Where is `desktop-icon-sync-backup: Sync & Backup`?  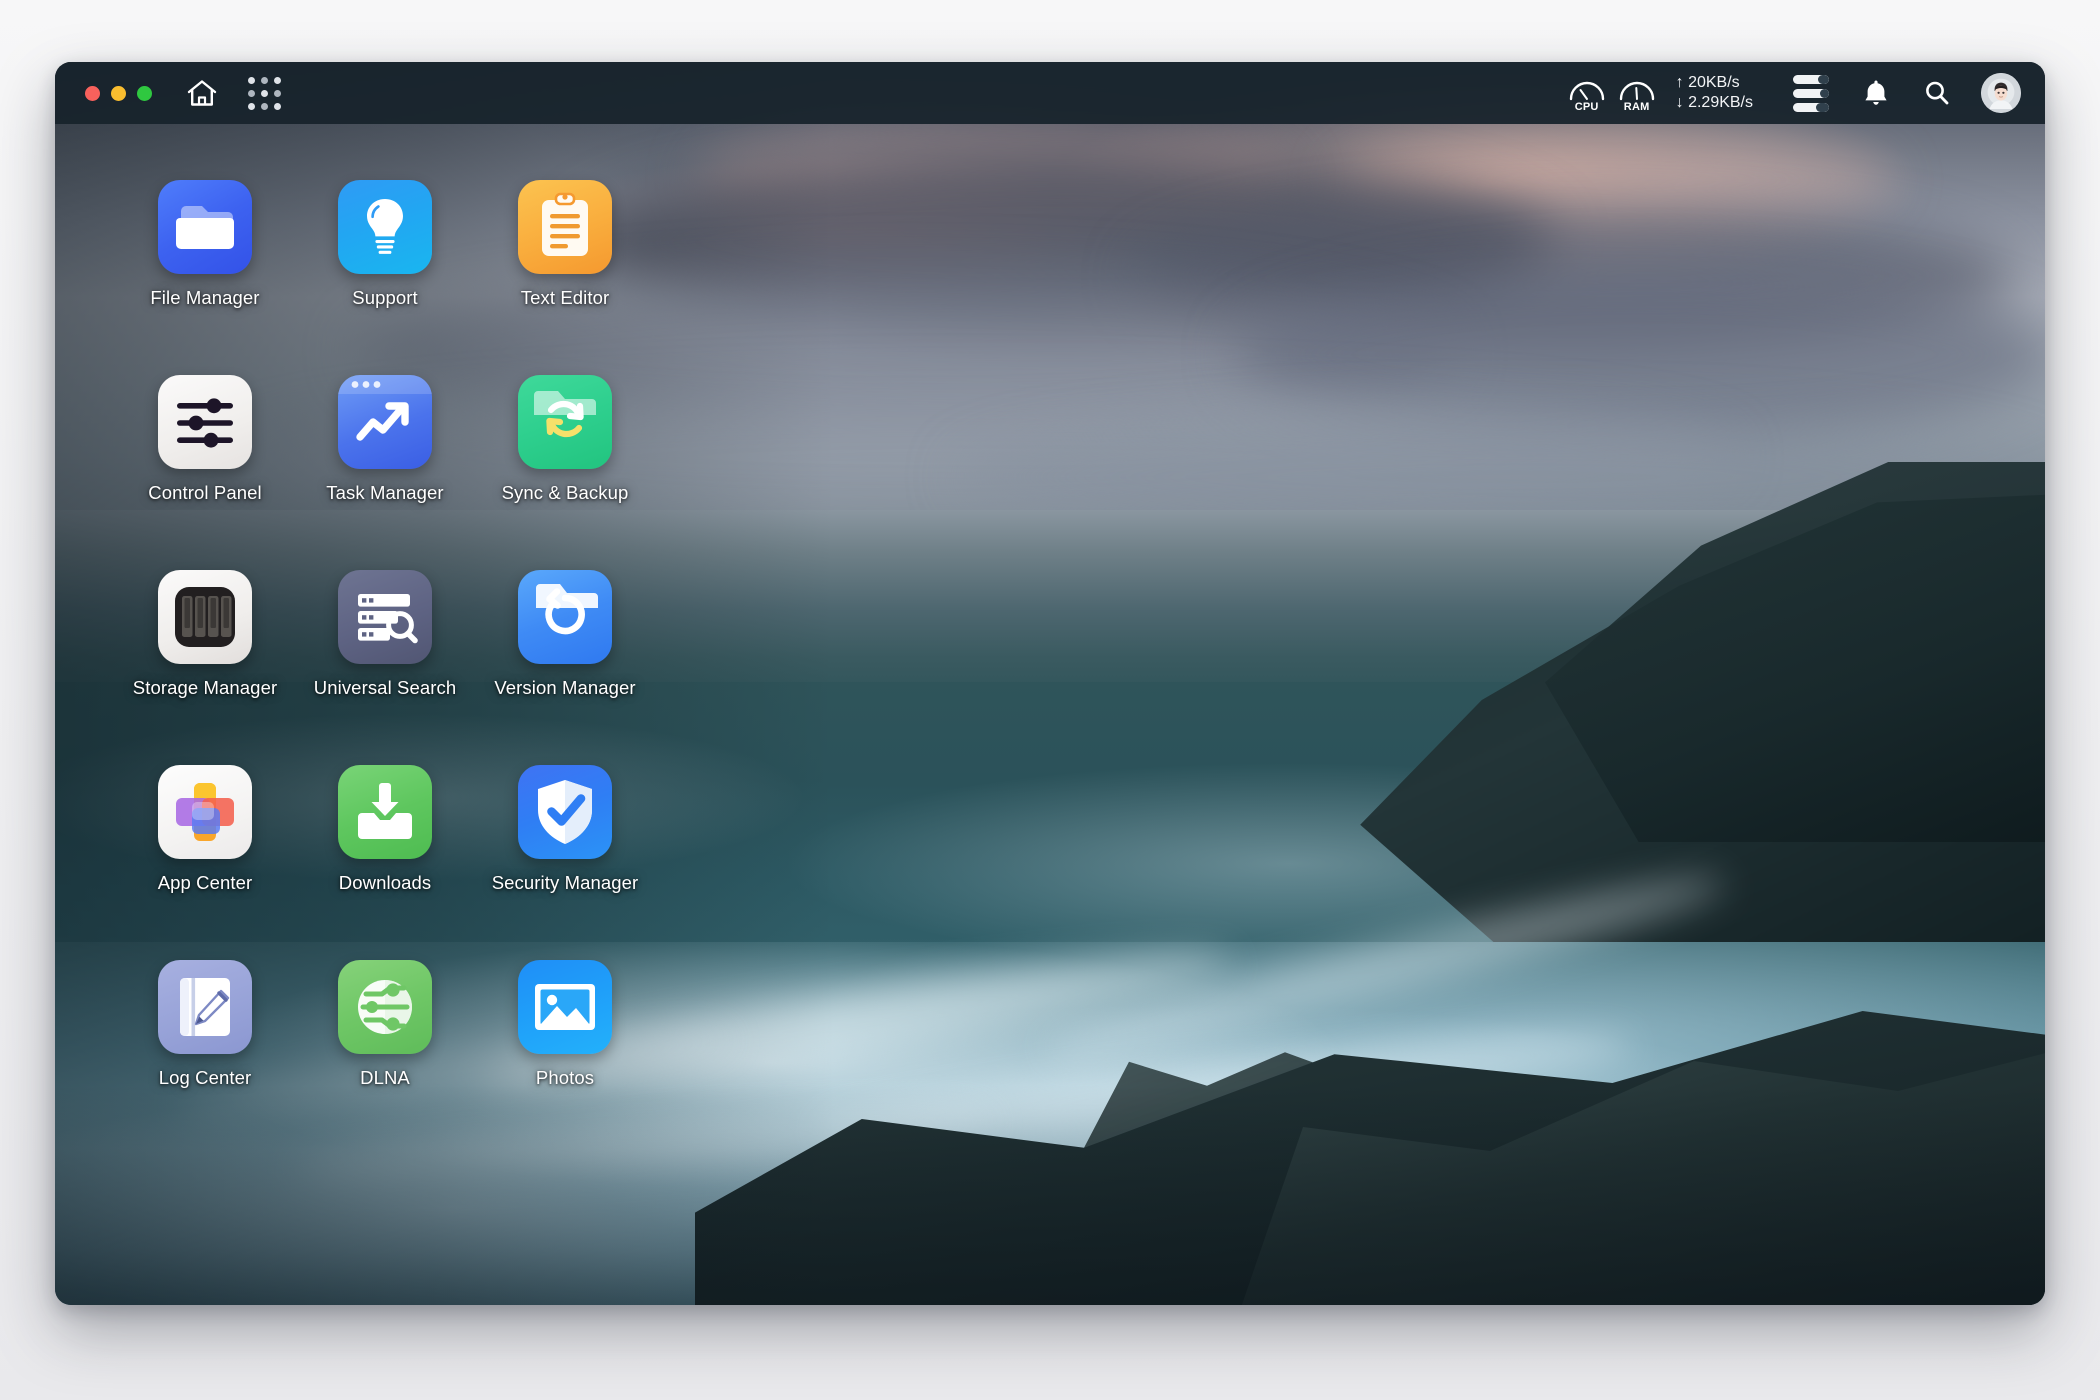 desktop-icon-sync-backup: Sync & Backup is located at coordinates (565, 472).